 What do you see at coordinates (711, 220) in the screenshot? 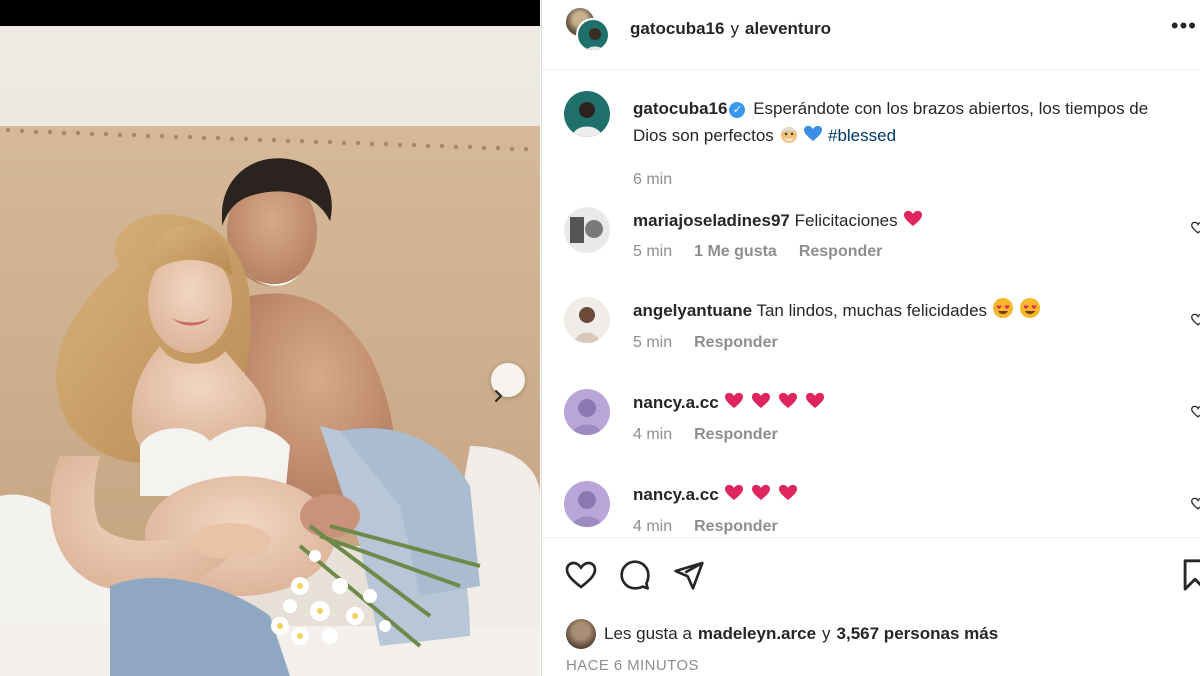
I see `comment-username: mariajoseladines97` at bounding box center [711, 220].